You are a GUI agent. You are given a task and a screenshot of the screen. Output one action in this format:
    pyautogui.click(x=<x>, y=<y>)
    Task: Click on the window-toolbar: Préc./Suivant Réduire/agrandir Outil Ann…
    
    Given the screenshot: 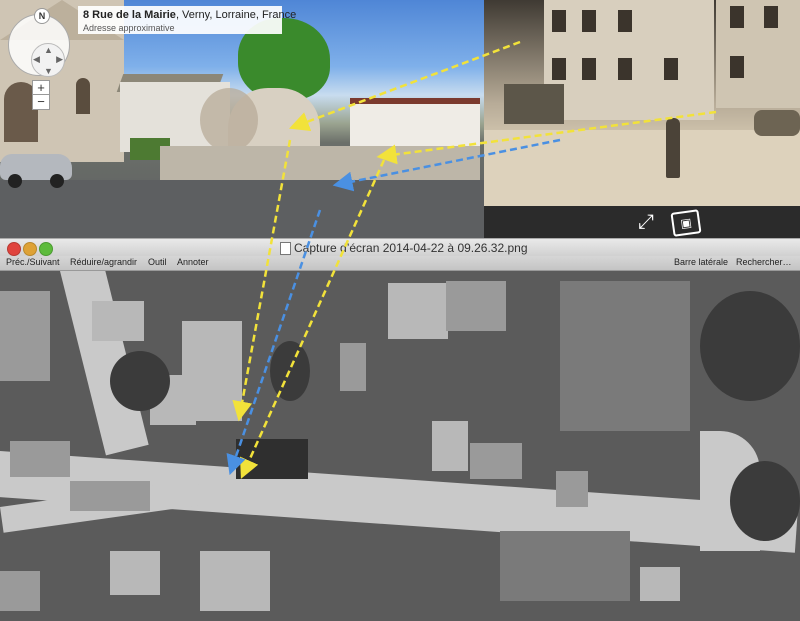 What is the action you would take?
    pyautogui.click(x=400, y=263)
    